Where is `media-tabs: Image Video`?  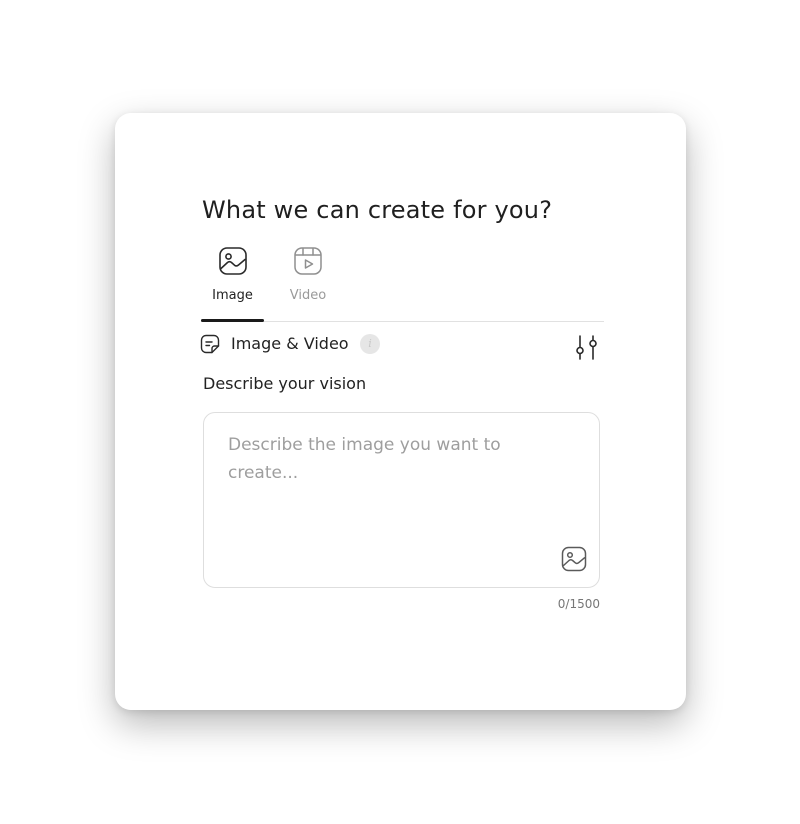 media-tabs: Image Video is located at coordinates (402, 282).